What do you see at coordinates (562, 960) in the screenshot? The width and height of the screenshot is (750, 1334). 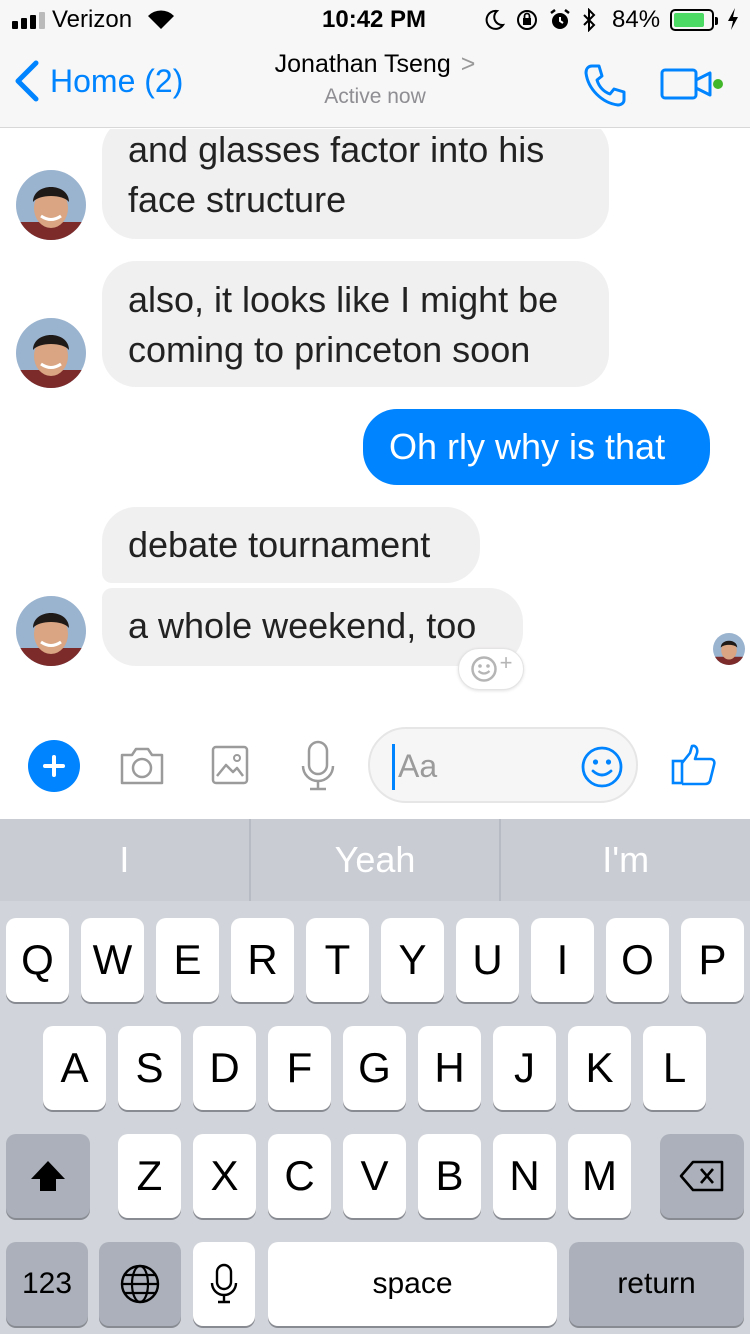 I see `key-i: I` at bounding box center [562, 960].